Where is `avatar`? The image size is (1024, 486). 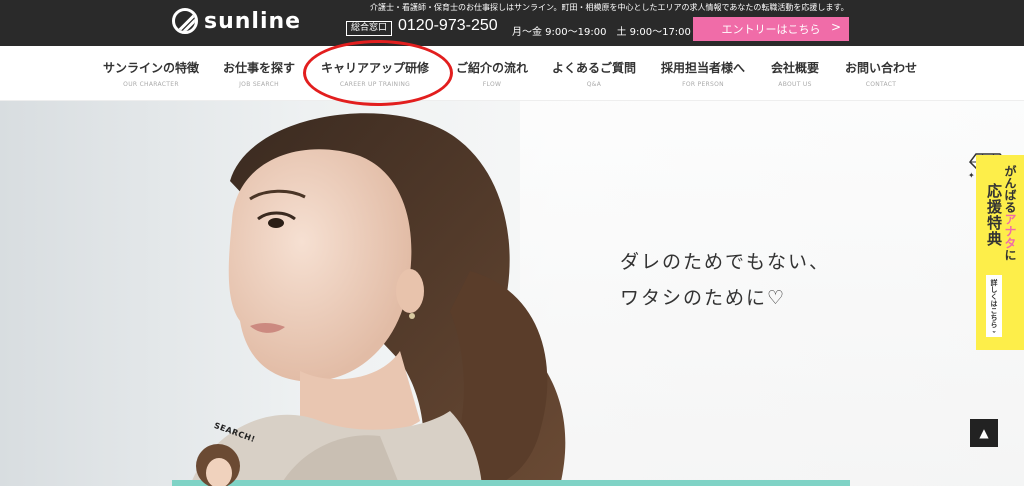
avatar is located at coordinates (218, 465).